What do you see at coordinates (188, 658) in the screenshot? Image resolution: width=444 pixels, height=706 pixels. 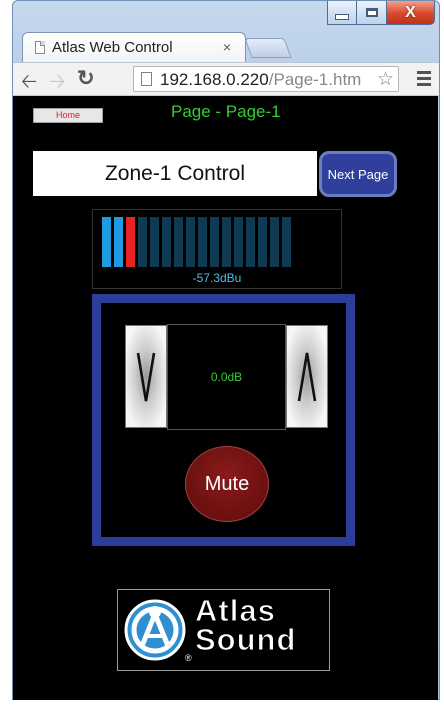 I see `registered-mark: ®` at bounding box center [188, 658].